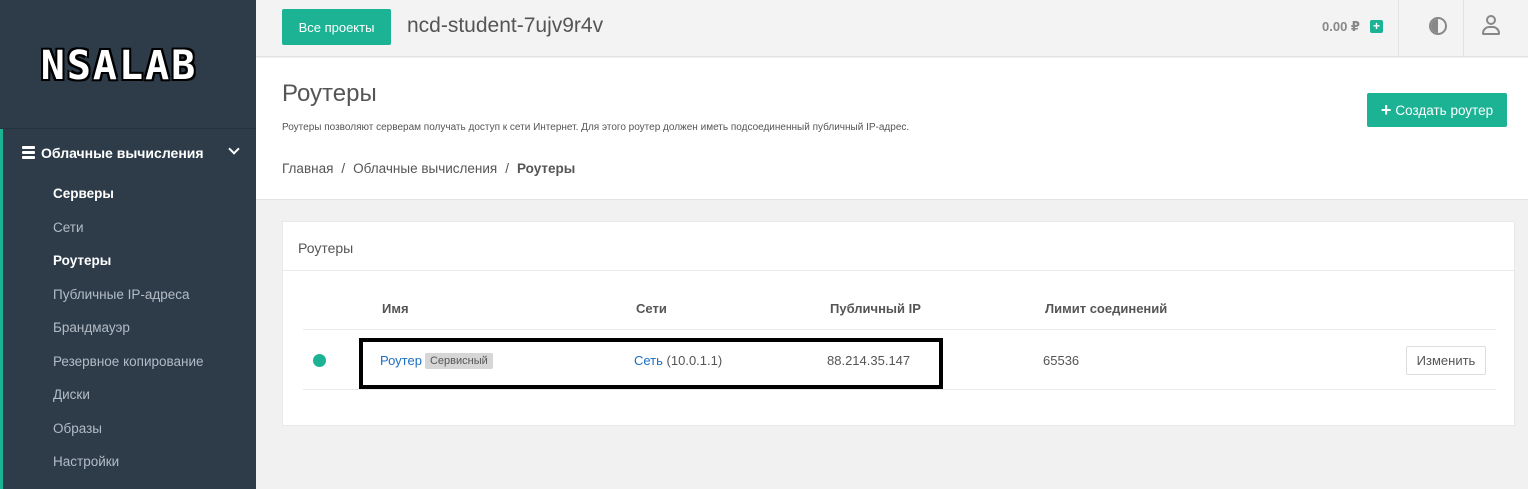 The height and width of the screenshot is (489, 1528). I want to click on sidebar-item-servers: Серверы, so click(129, 194).